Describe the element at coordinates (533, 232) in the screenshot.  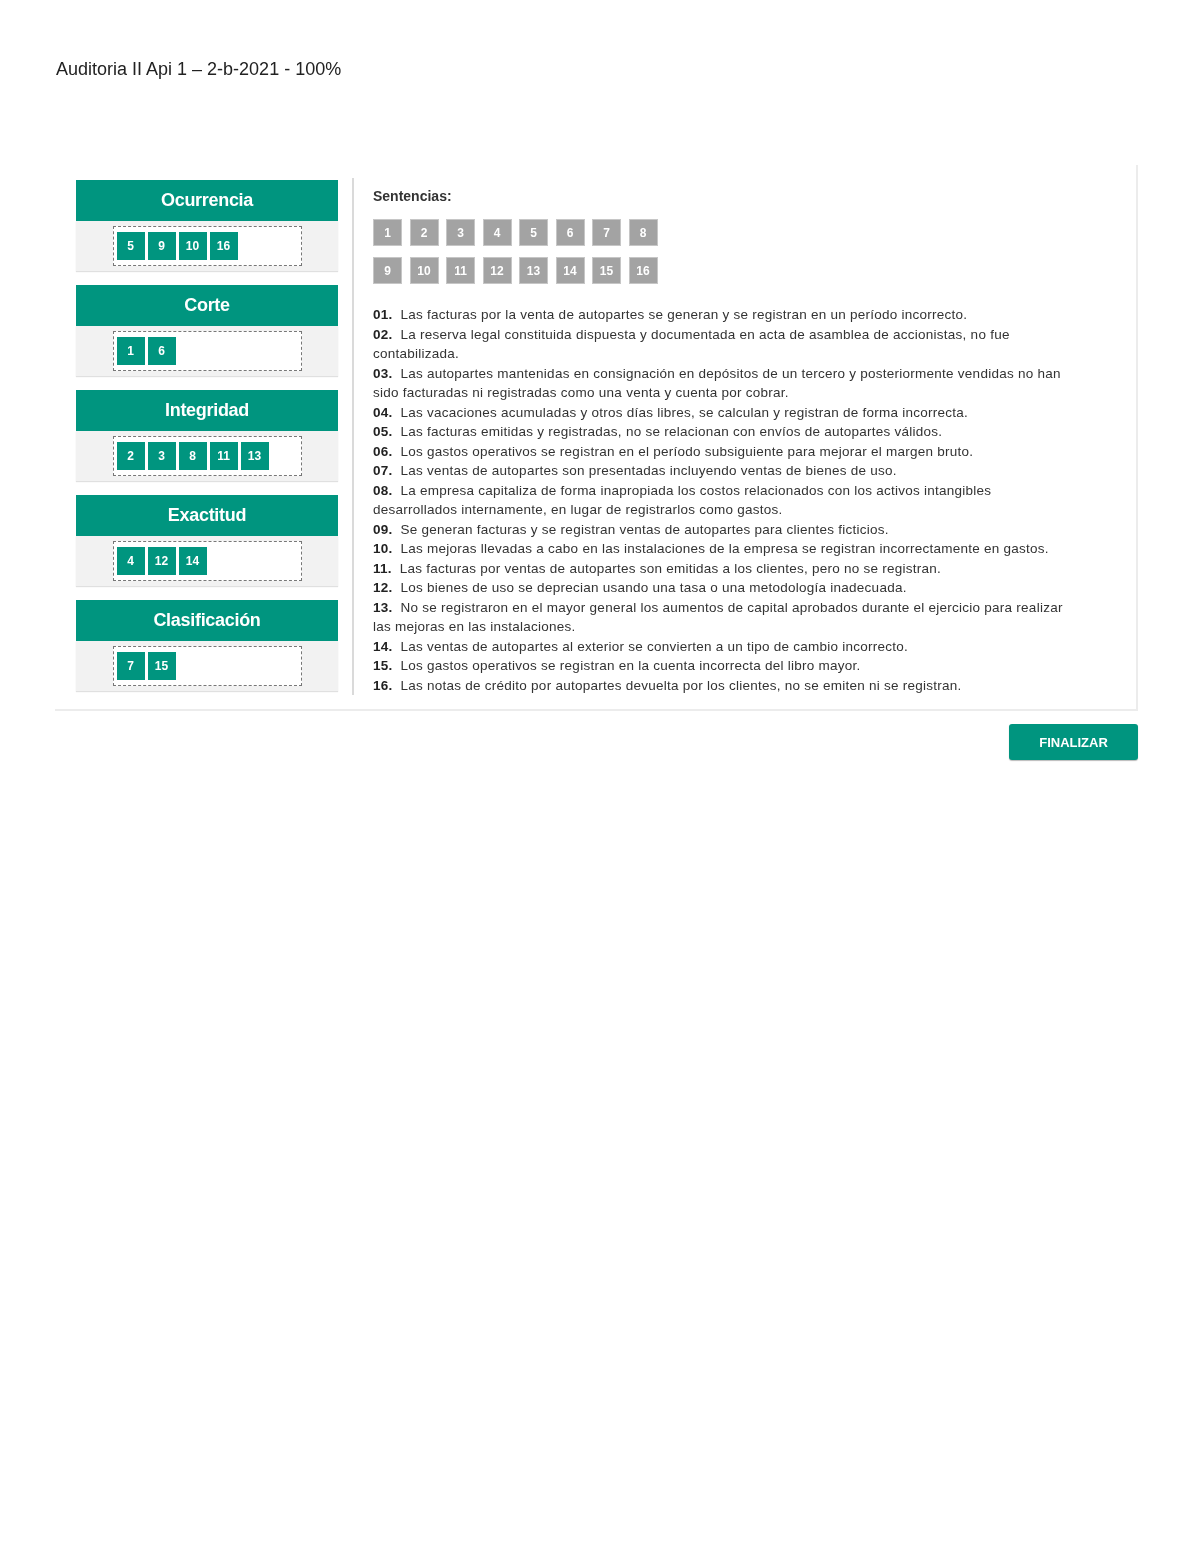
I see `sentence-tile: 5` at that location.